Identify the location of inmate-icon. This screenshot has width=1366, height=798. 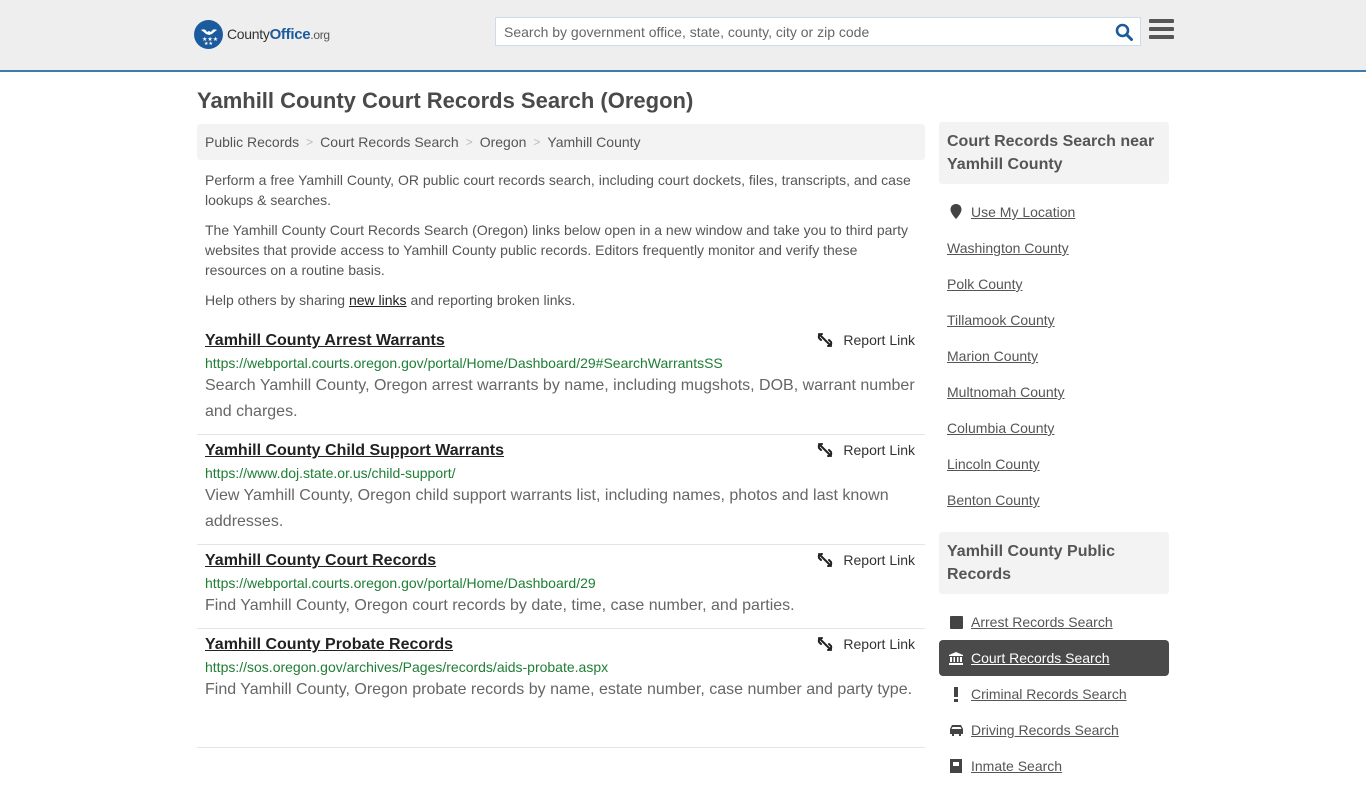
(956, 766).